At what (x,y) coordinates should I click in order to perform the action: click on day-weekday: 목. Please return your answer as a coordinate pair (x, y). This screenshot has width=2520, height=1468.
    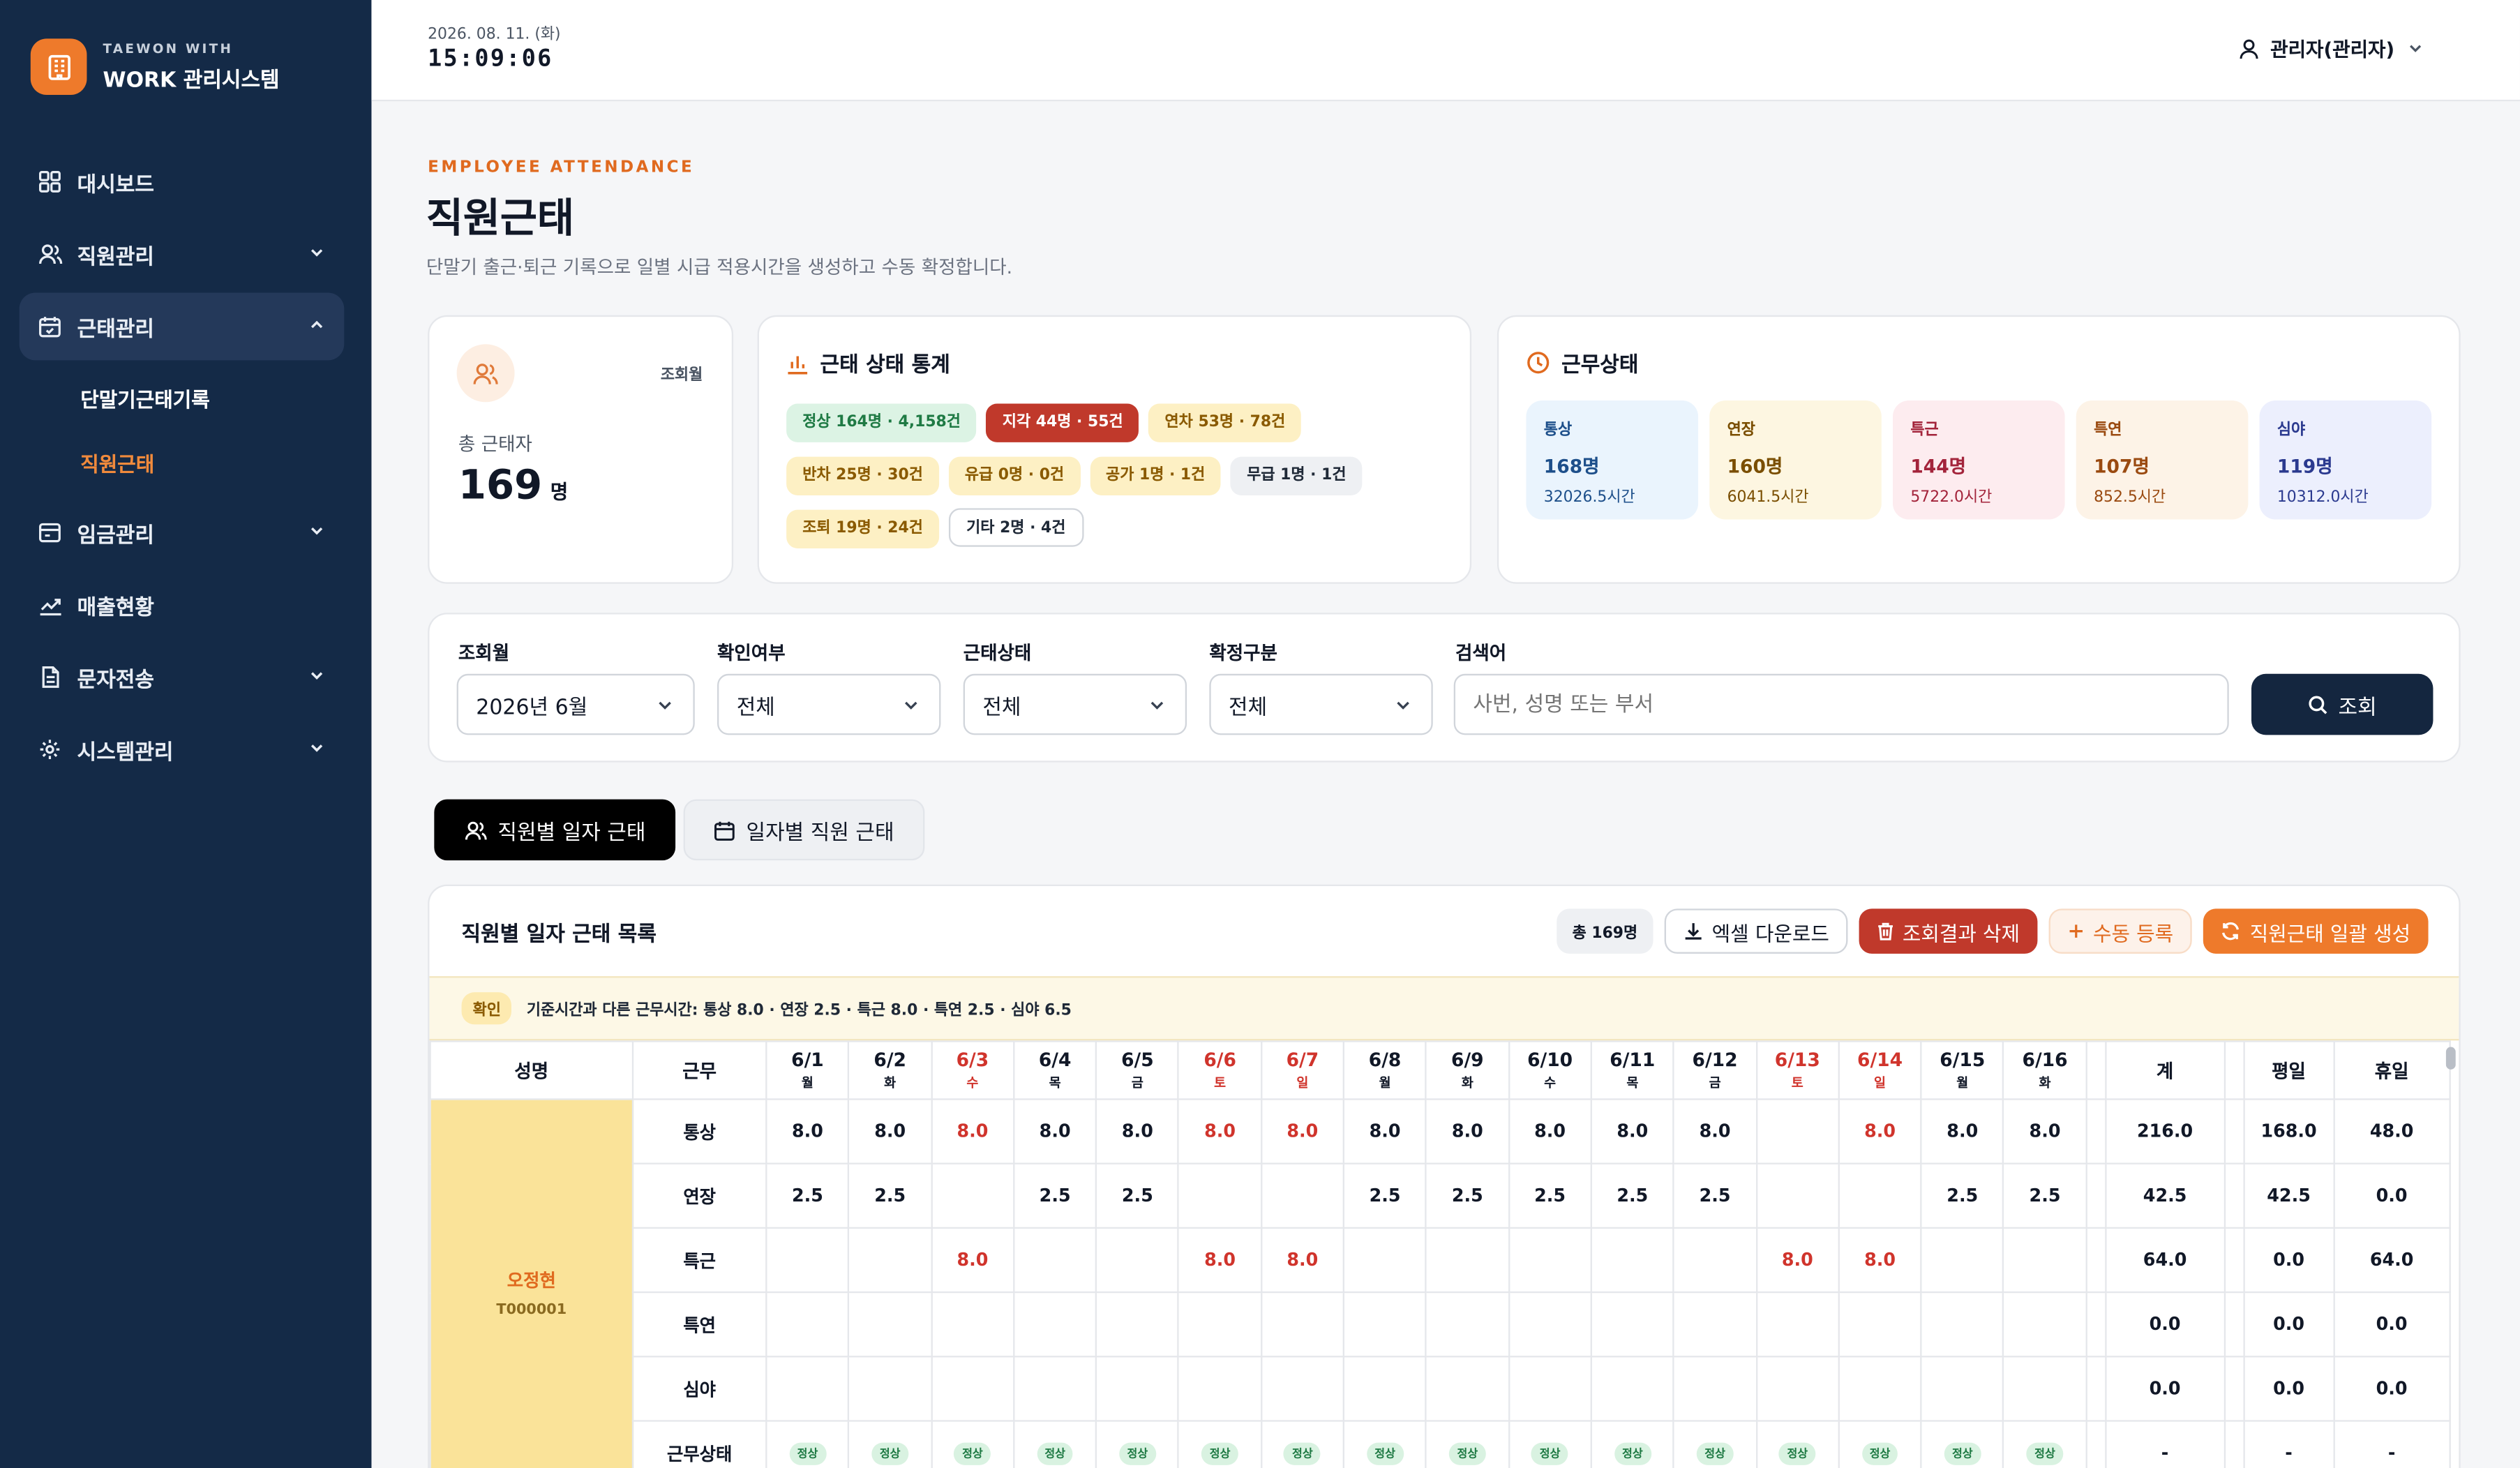
    Looking at the image, I should click on (1632, 1083).